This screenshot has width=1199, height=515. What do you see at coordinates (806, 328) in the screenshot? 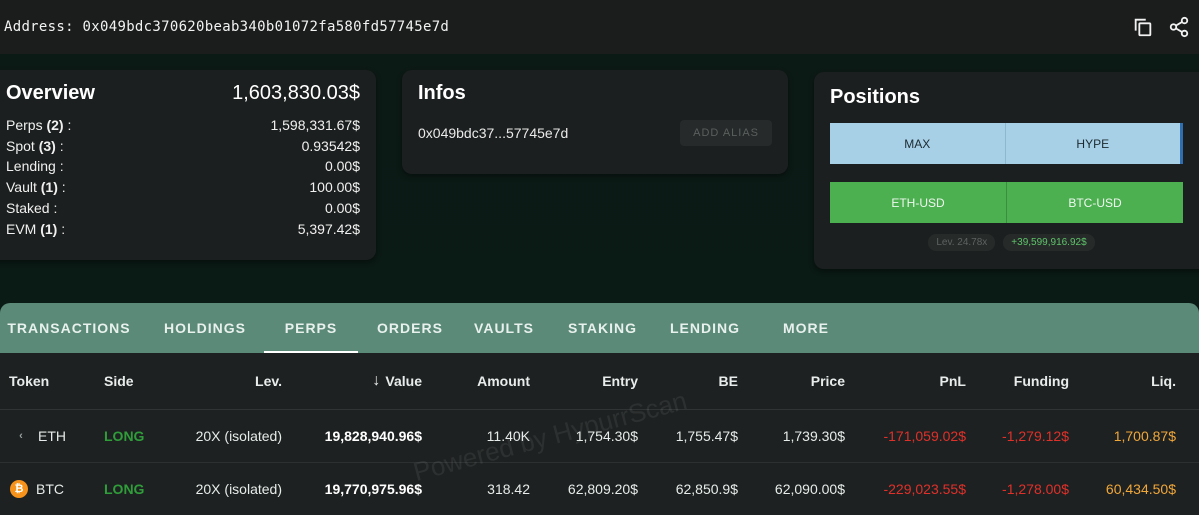
I see `tab-more: MORE` at bounding box center [806, 328].